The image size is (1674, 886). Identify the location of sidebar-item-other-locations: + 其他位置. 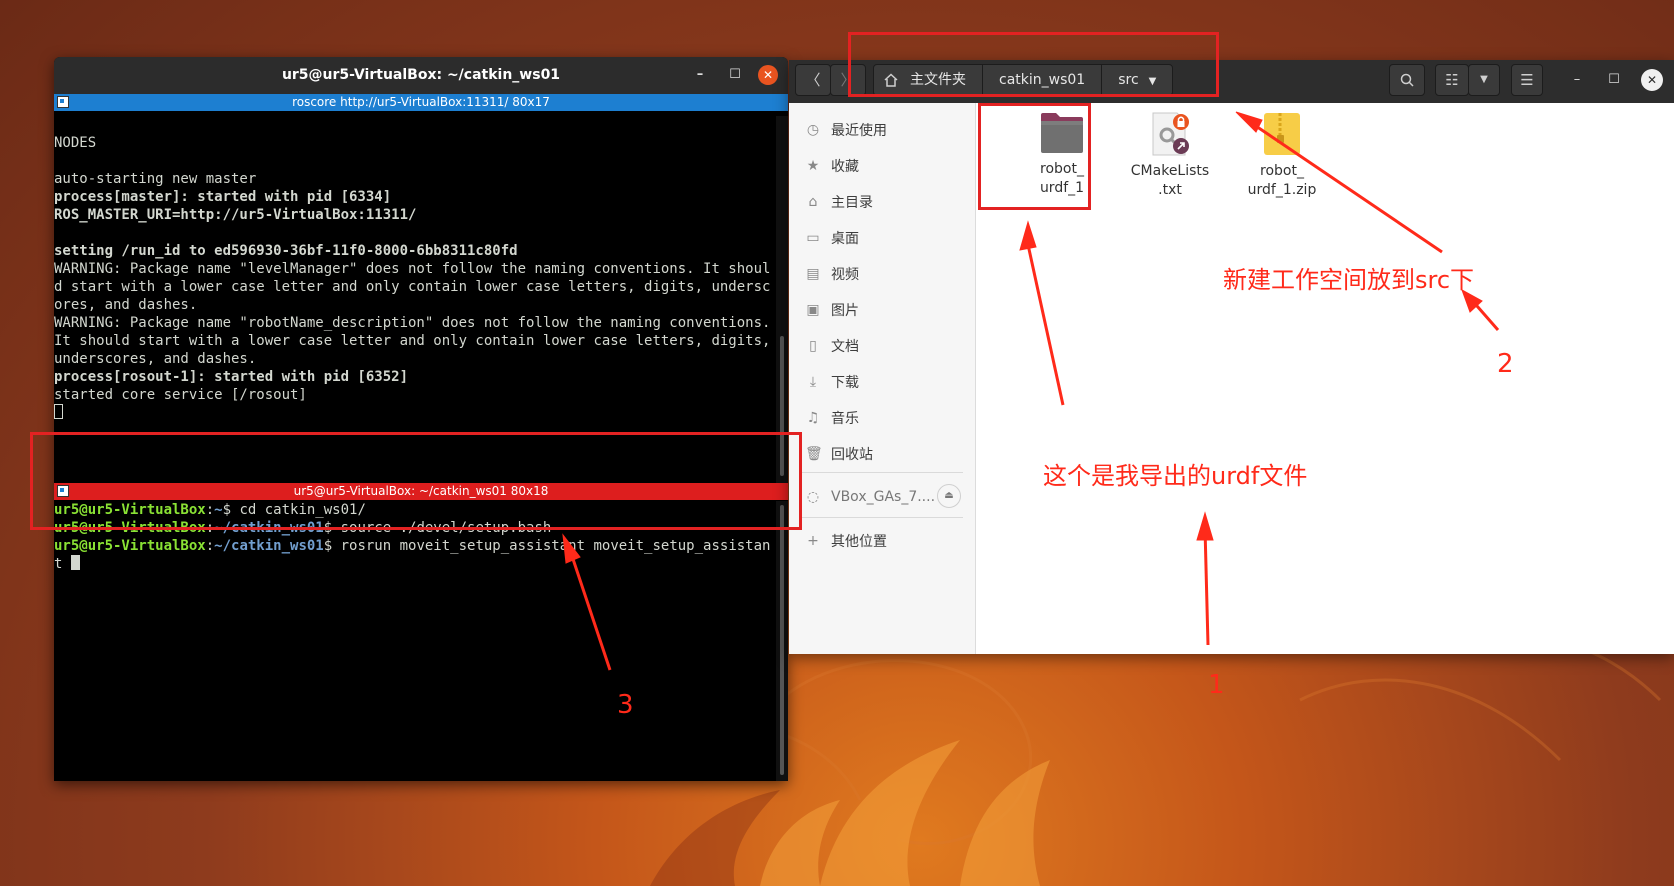
(846, 541).